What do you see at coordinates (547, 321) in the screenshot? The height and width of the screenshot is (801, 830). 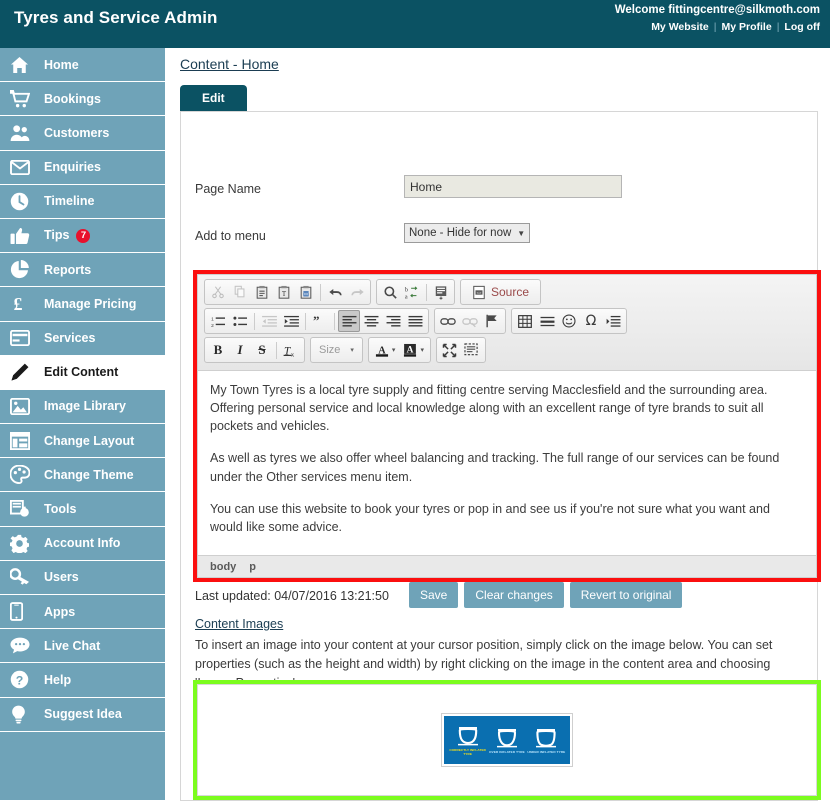 I see `insert-horizontal-line-button` at bounding box center [547, 321].